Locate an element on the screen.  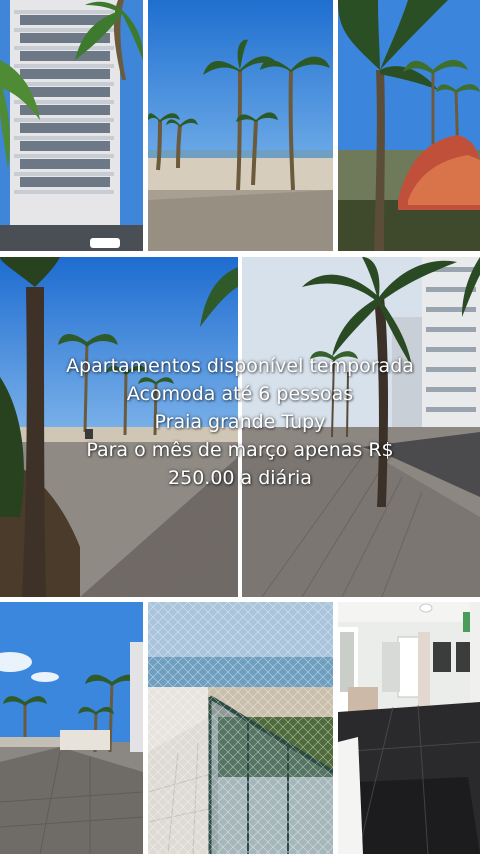
caption-line-price: 250.00 a diária is located at coordinates (240, 478).